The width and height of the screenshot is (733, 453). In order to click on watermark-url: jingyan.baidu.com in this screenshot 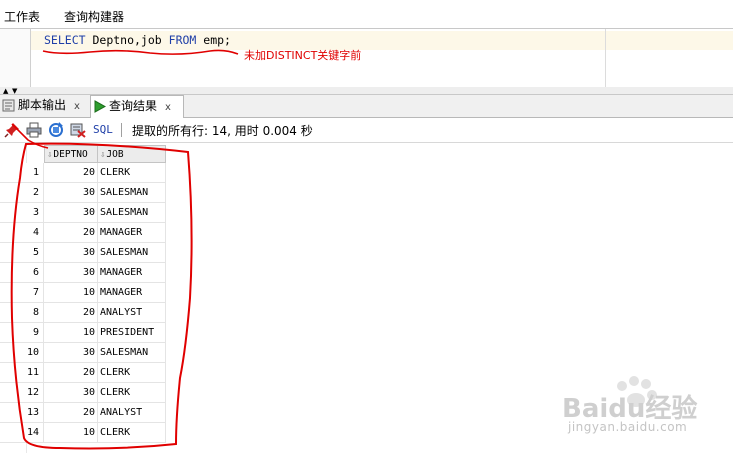, I will do `click(628, 427)`.